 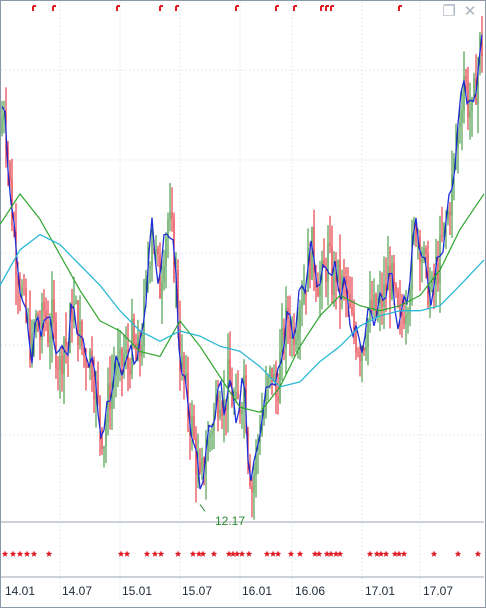 I want to click on x-tick-label: 17.07, so click(x=438, y=591).